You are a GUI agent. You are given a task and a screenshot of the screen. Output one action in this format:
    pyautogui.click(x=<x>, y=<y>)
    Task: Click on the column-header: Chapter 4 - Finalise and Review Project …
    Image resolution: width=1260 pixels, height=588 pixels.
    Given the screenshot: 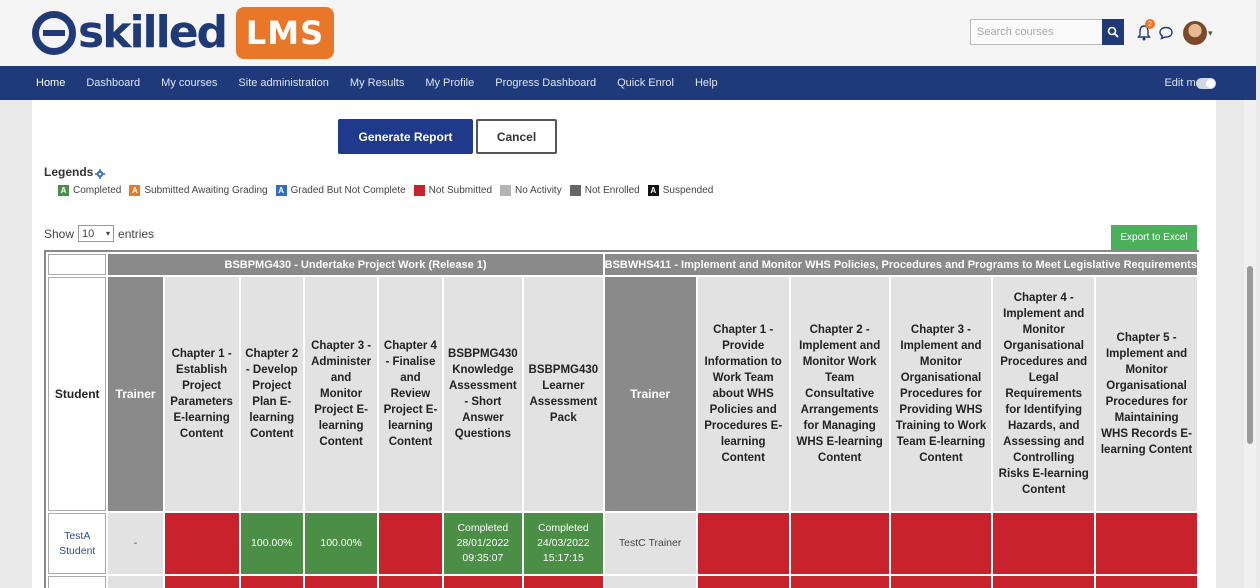 What is the action you would take?
    pyautogui.click(x=410, y=394)
    